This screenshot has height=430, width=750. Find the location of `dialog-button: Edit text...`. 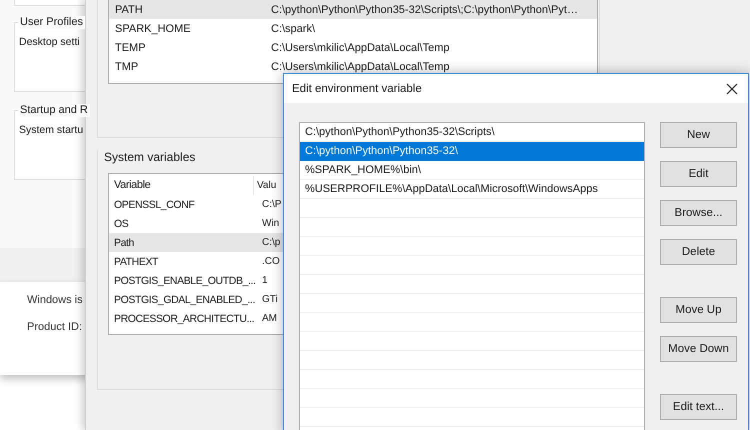

dialog-button: Edit text... is located at coordinates (698, 407).